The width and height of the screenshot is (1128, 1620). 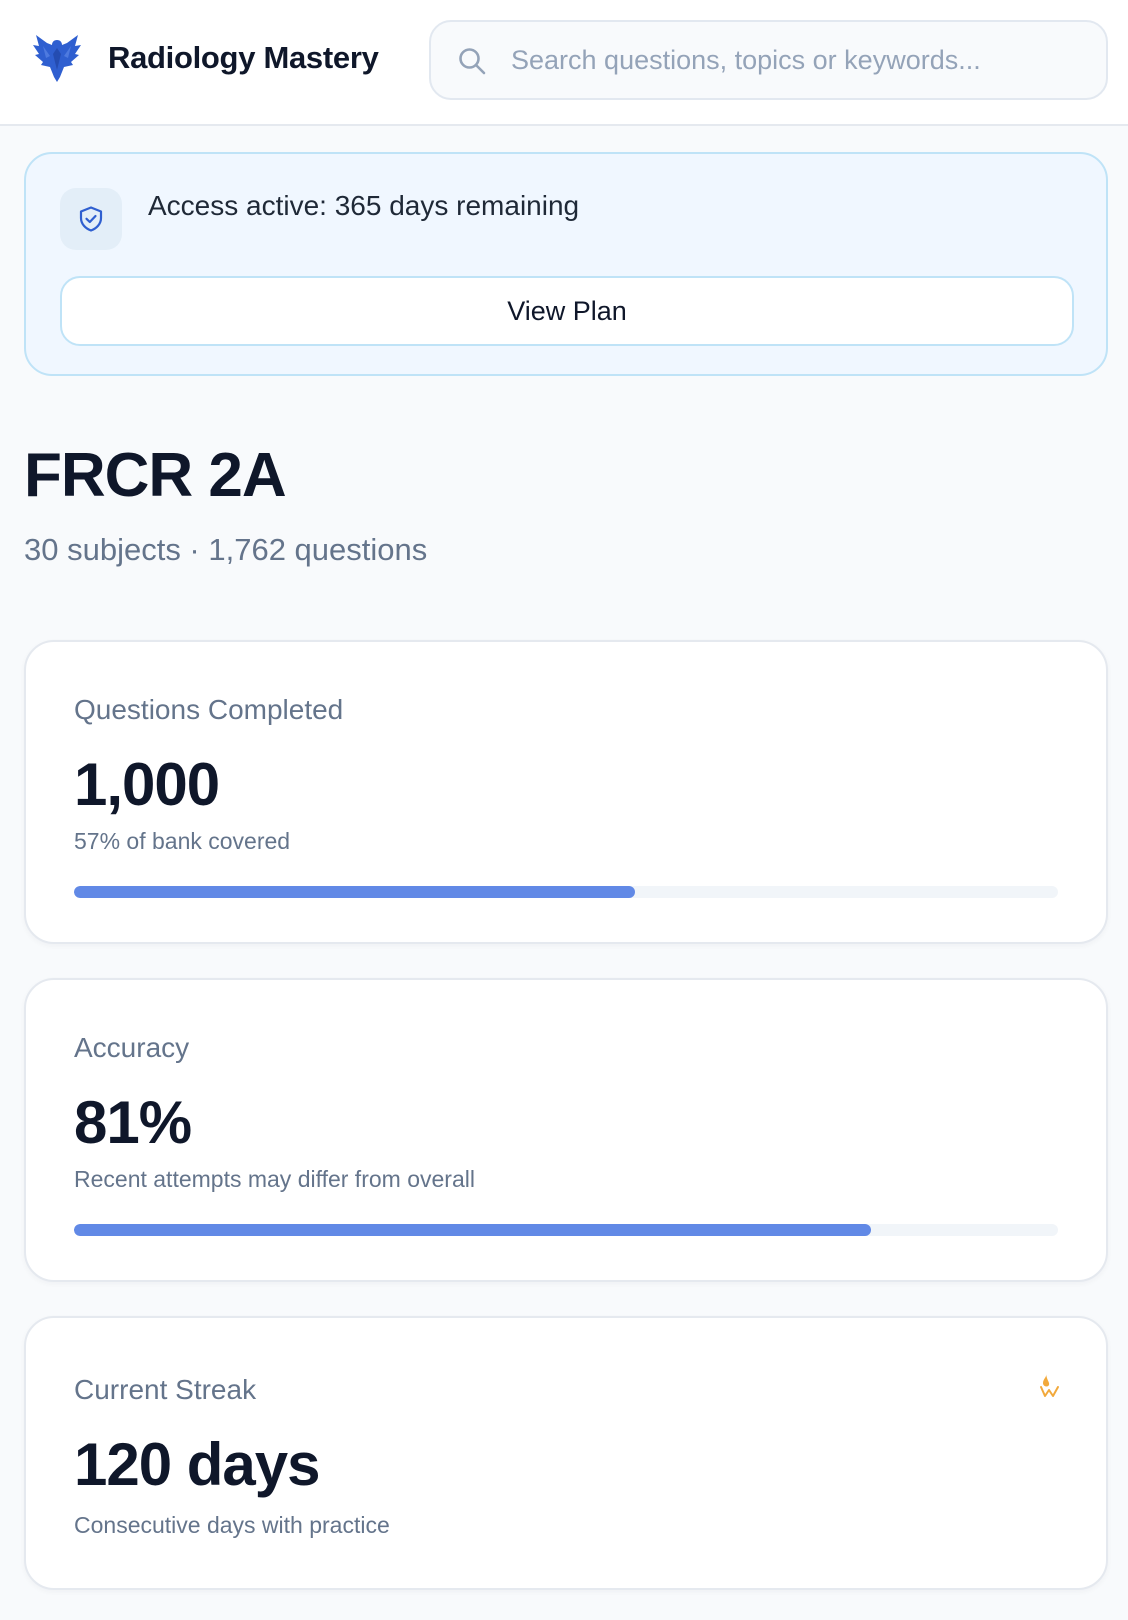 I want to click on stat-value: 1,000, so click(x=147, y=784).